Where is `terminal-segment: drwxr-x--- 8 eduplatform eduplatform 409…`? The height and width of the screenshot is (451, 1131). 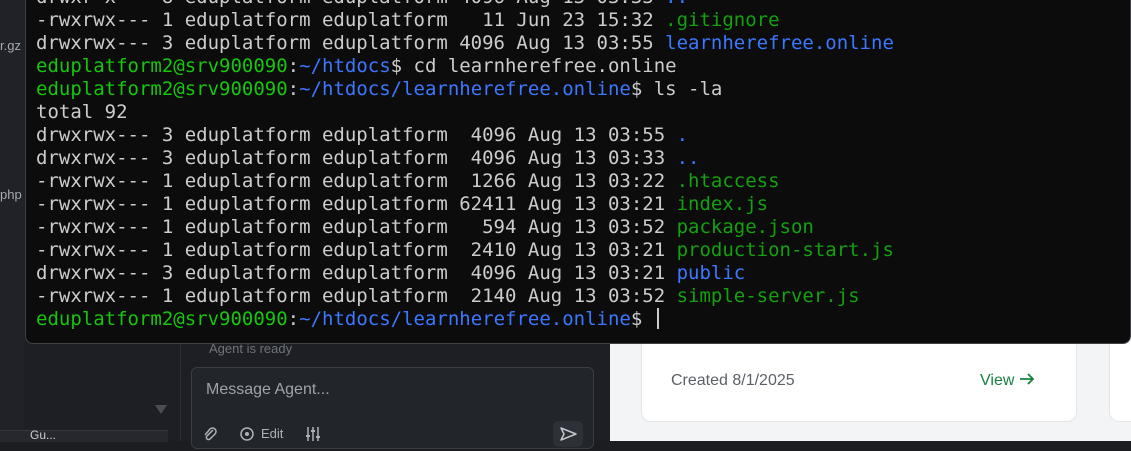
terminal-segment: drwxr-x--- 8 eduplatform eduplatform 409… is located at coordinates (350, 4).